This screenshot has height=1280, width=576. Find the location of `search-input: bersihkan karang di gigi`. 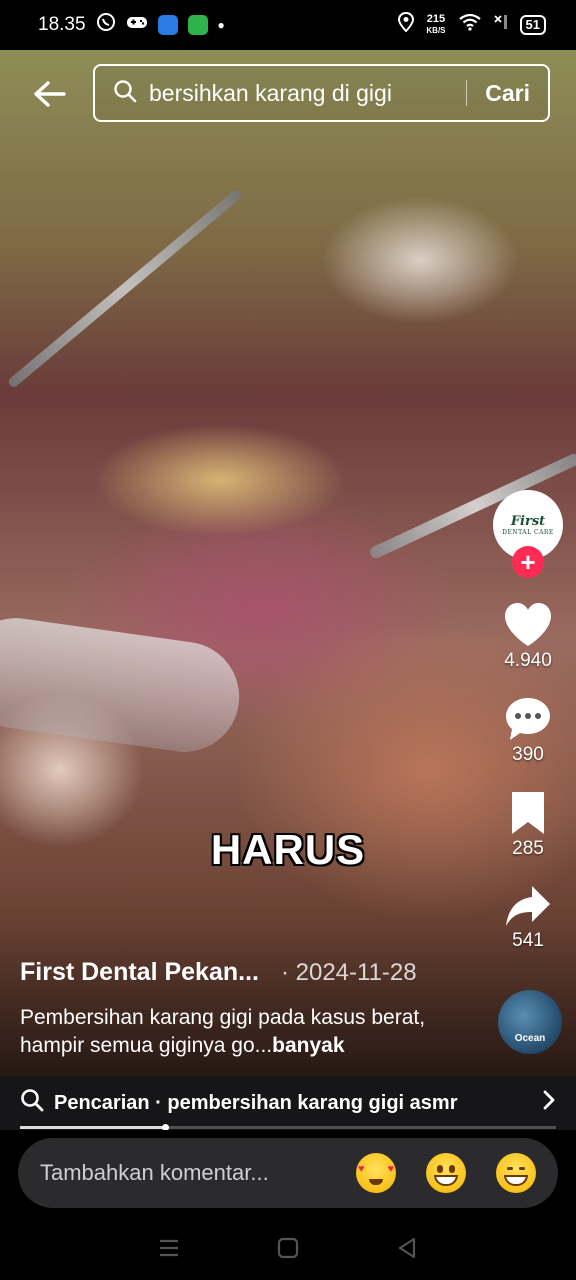

search-input: bersihkan karang di gigi is located at coordinates (298, 93).